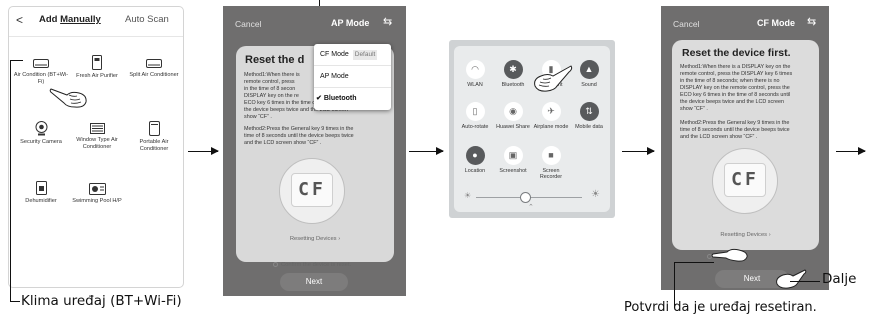 The width and height of the screenshot is (870, 316). What do you see at coordinates (97, 143) in the screenshot?
I see `device-label: Window Type Air Conditioner` at bounding box center [97, 143].